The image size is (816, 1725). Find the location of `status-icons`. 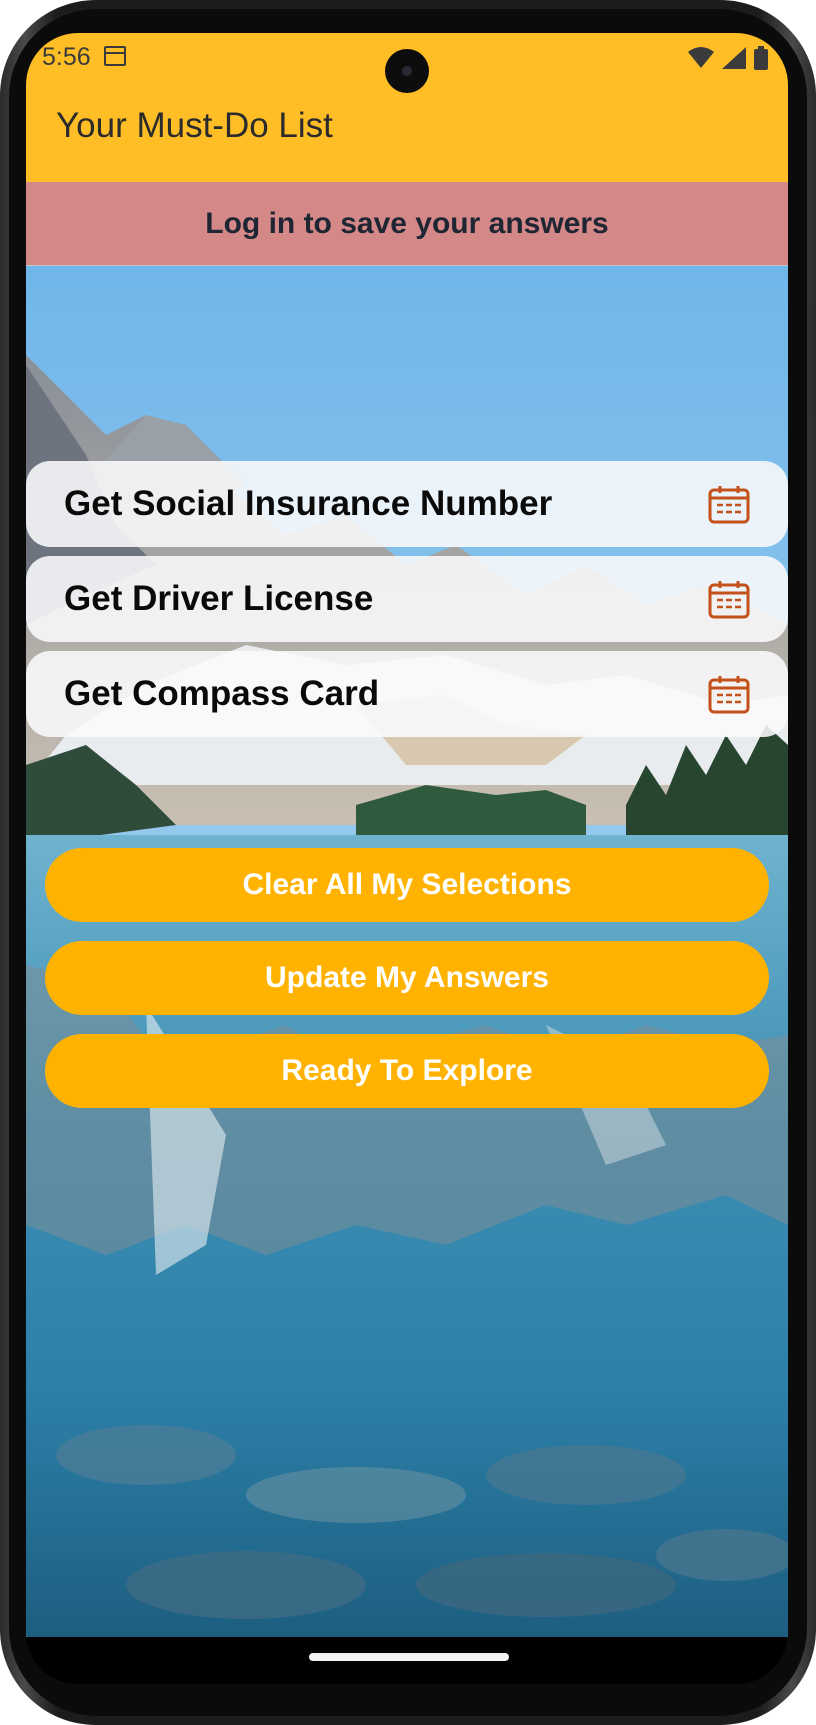

status-icons is located at coordinates (728, 58).